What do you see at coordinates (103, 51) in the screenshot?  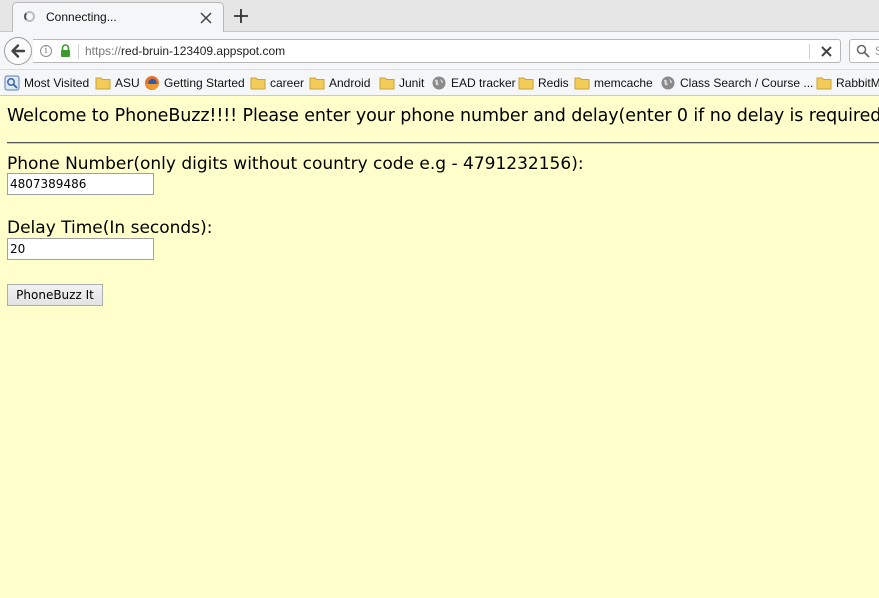 I see `url-protocol: https://` at bounding box center [103, 51].